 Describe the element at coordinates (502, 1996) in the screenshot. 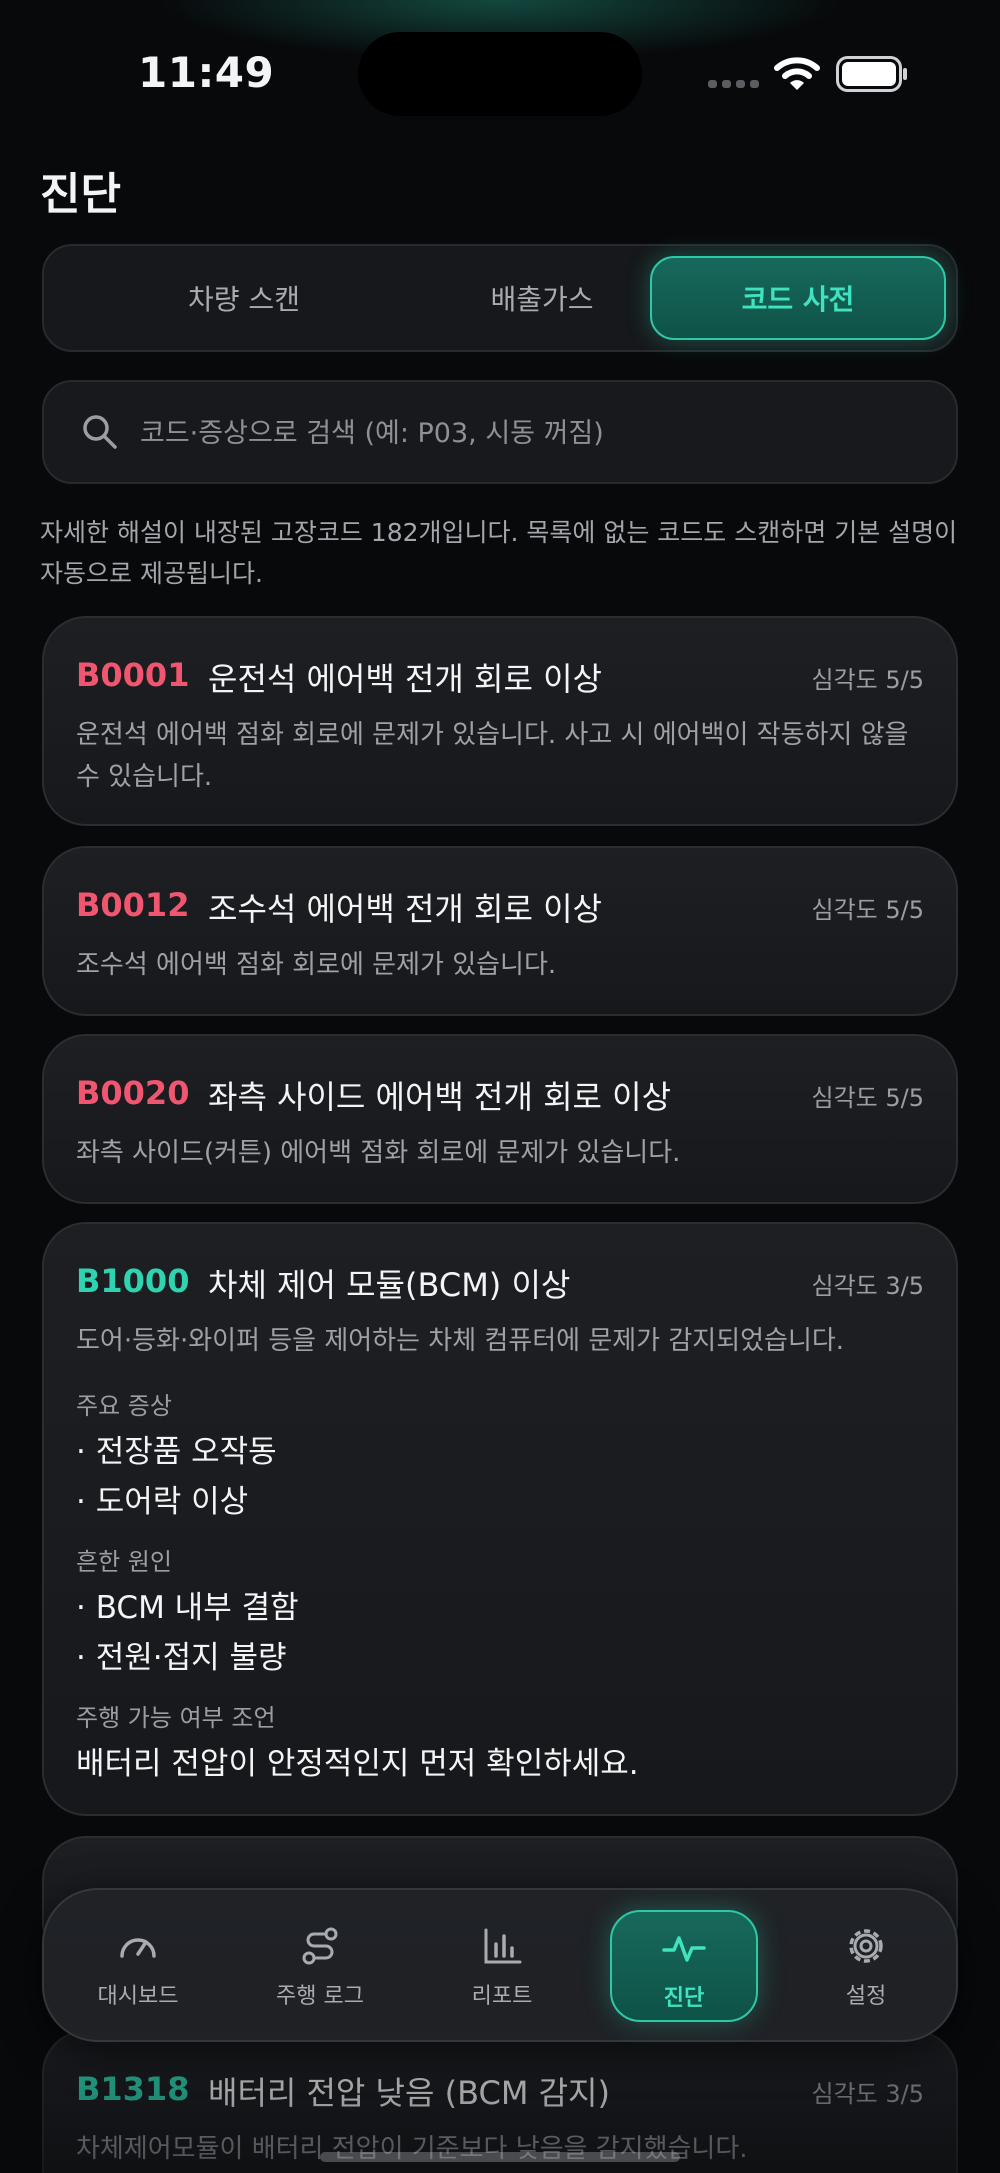

I see `tab-label: 리포트` at that location.